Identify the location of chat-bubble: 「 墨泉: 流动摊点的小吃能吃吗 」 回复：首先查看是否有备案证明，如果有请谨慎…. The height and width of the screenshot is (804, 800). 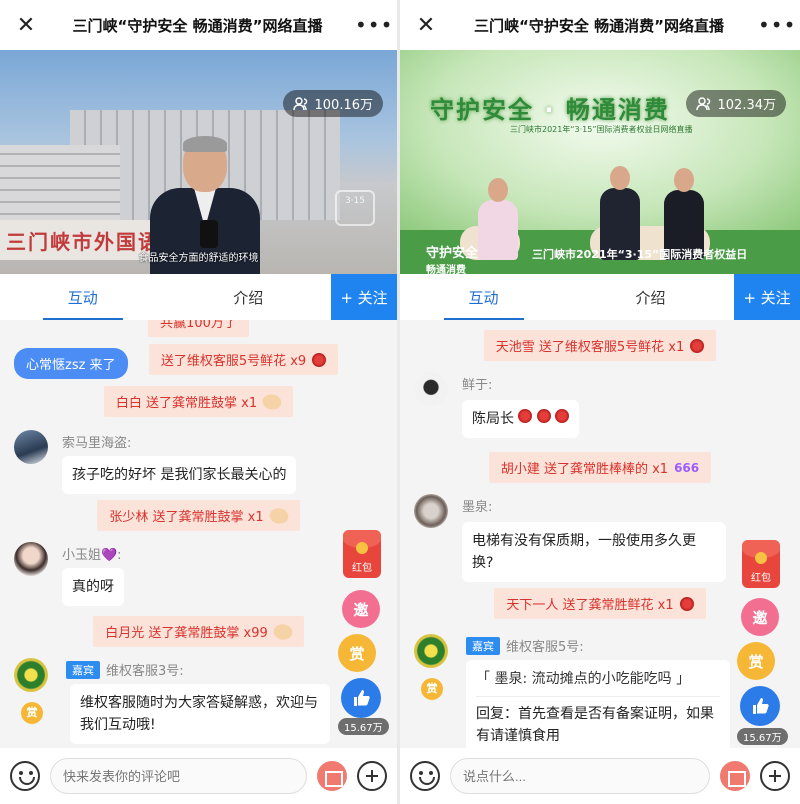
(598, 704).